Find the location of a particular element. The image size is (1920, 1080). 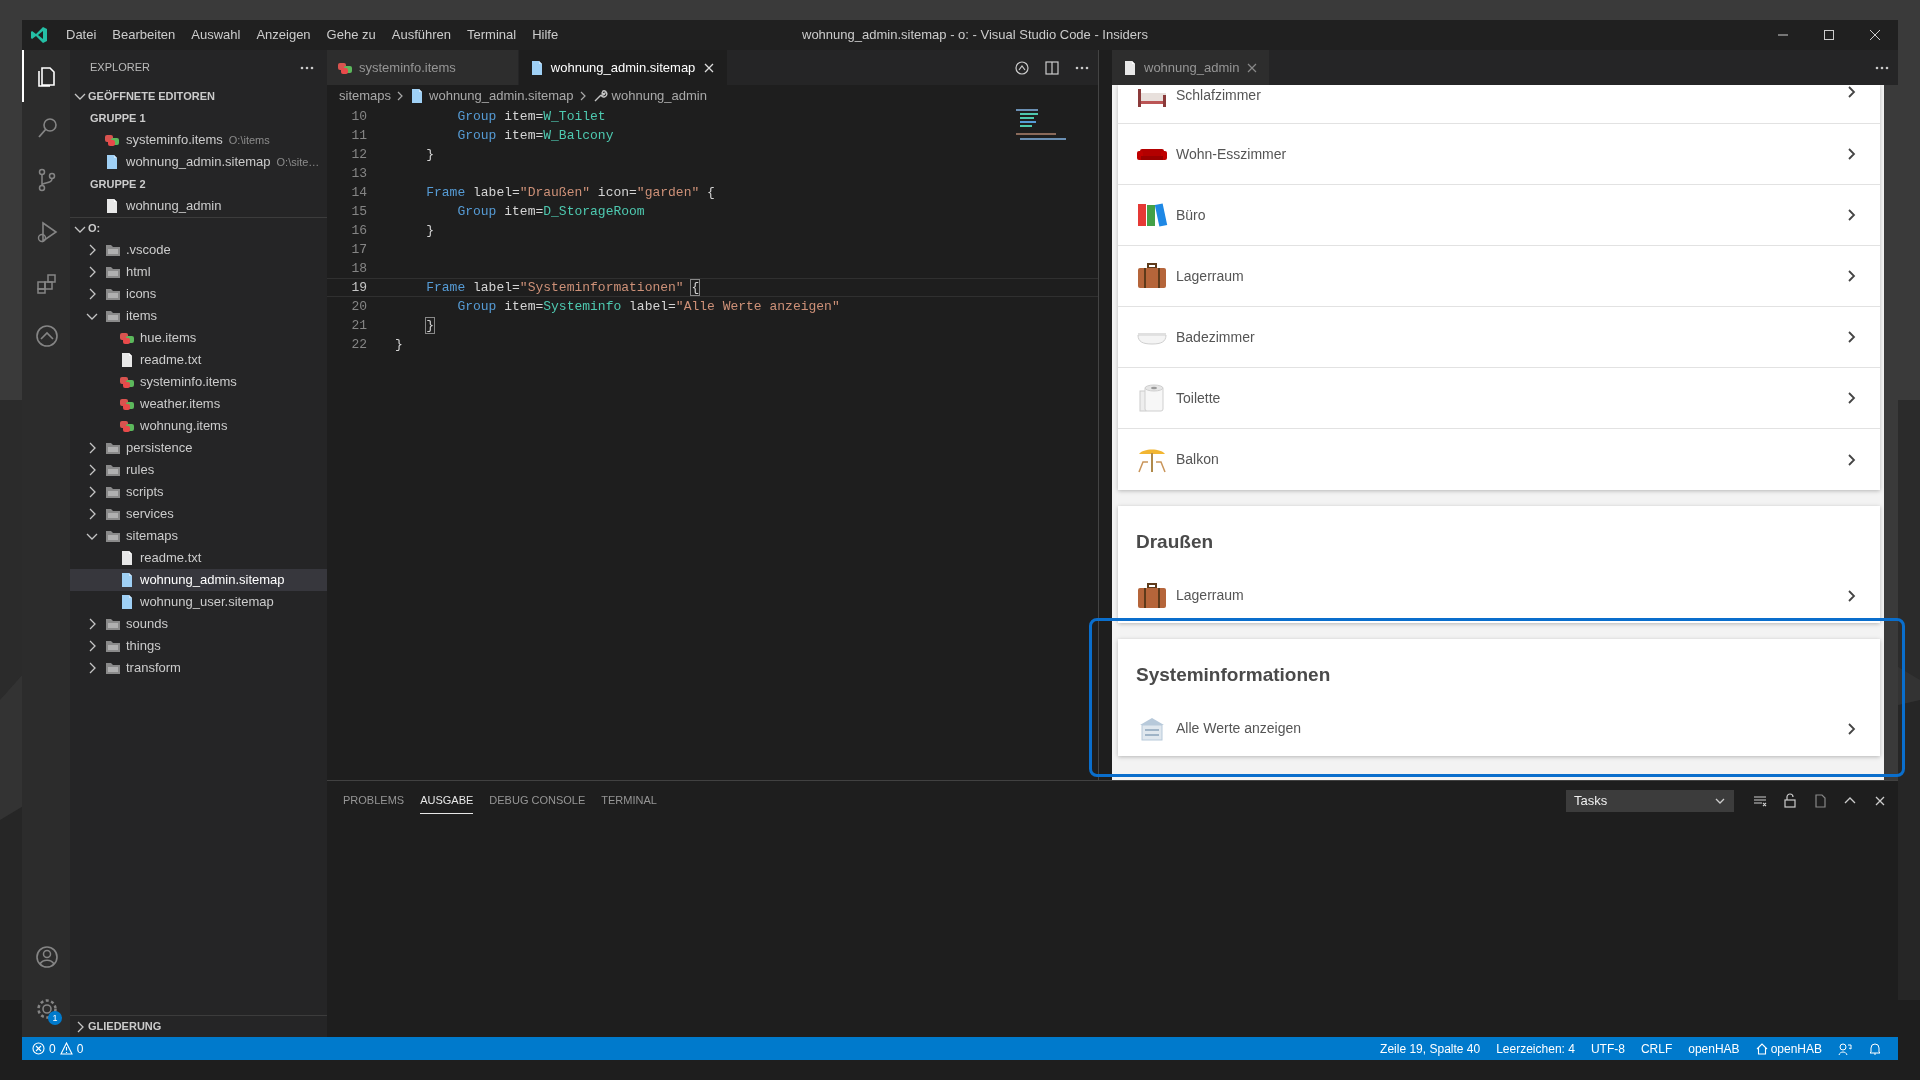

panel-tab: PROBLEMS is located at coordinates (374, 801).